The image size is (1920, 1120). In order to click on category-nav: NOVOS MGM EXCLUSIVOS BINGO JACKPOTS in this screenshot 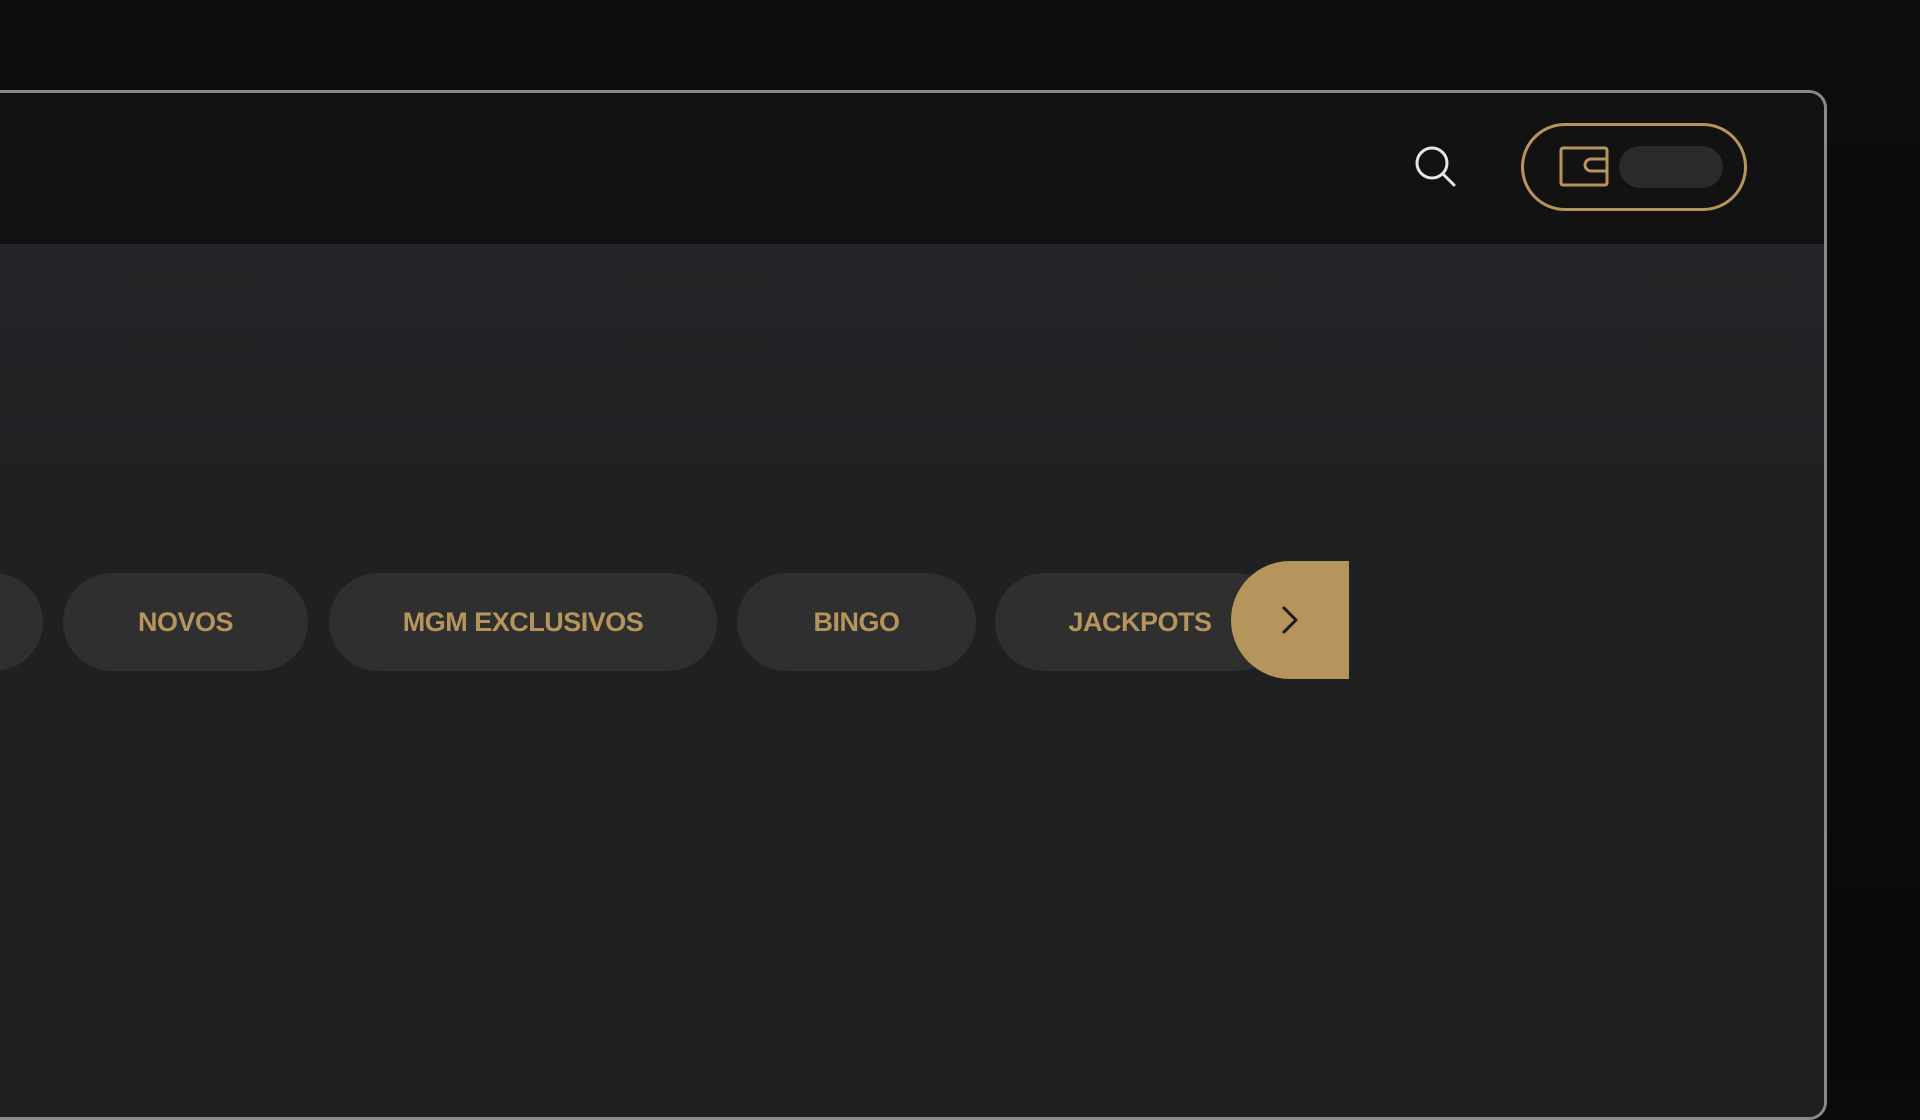, I will do `click(681, 620)`.